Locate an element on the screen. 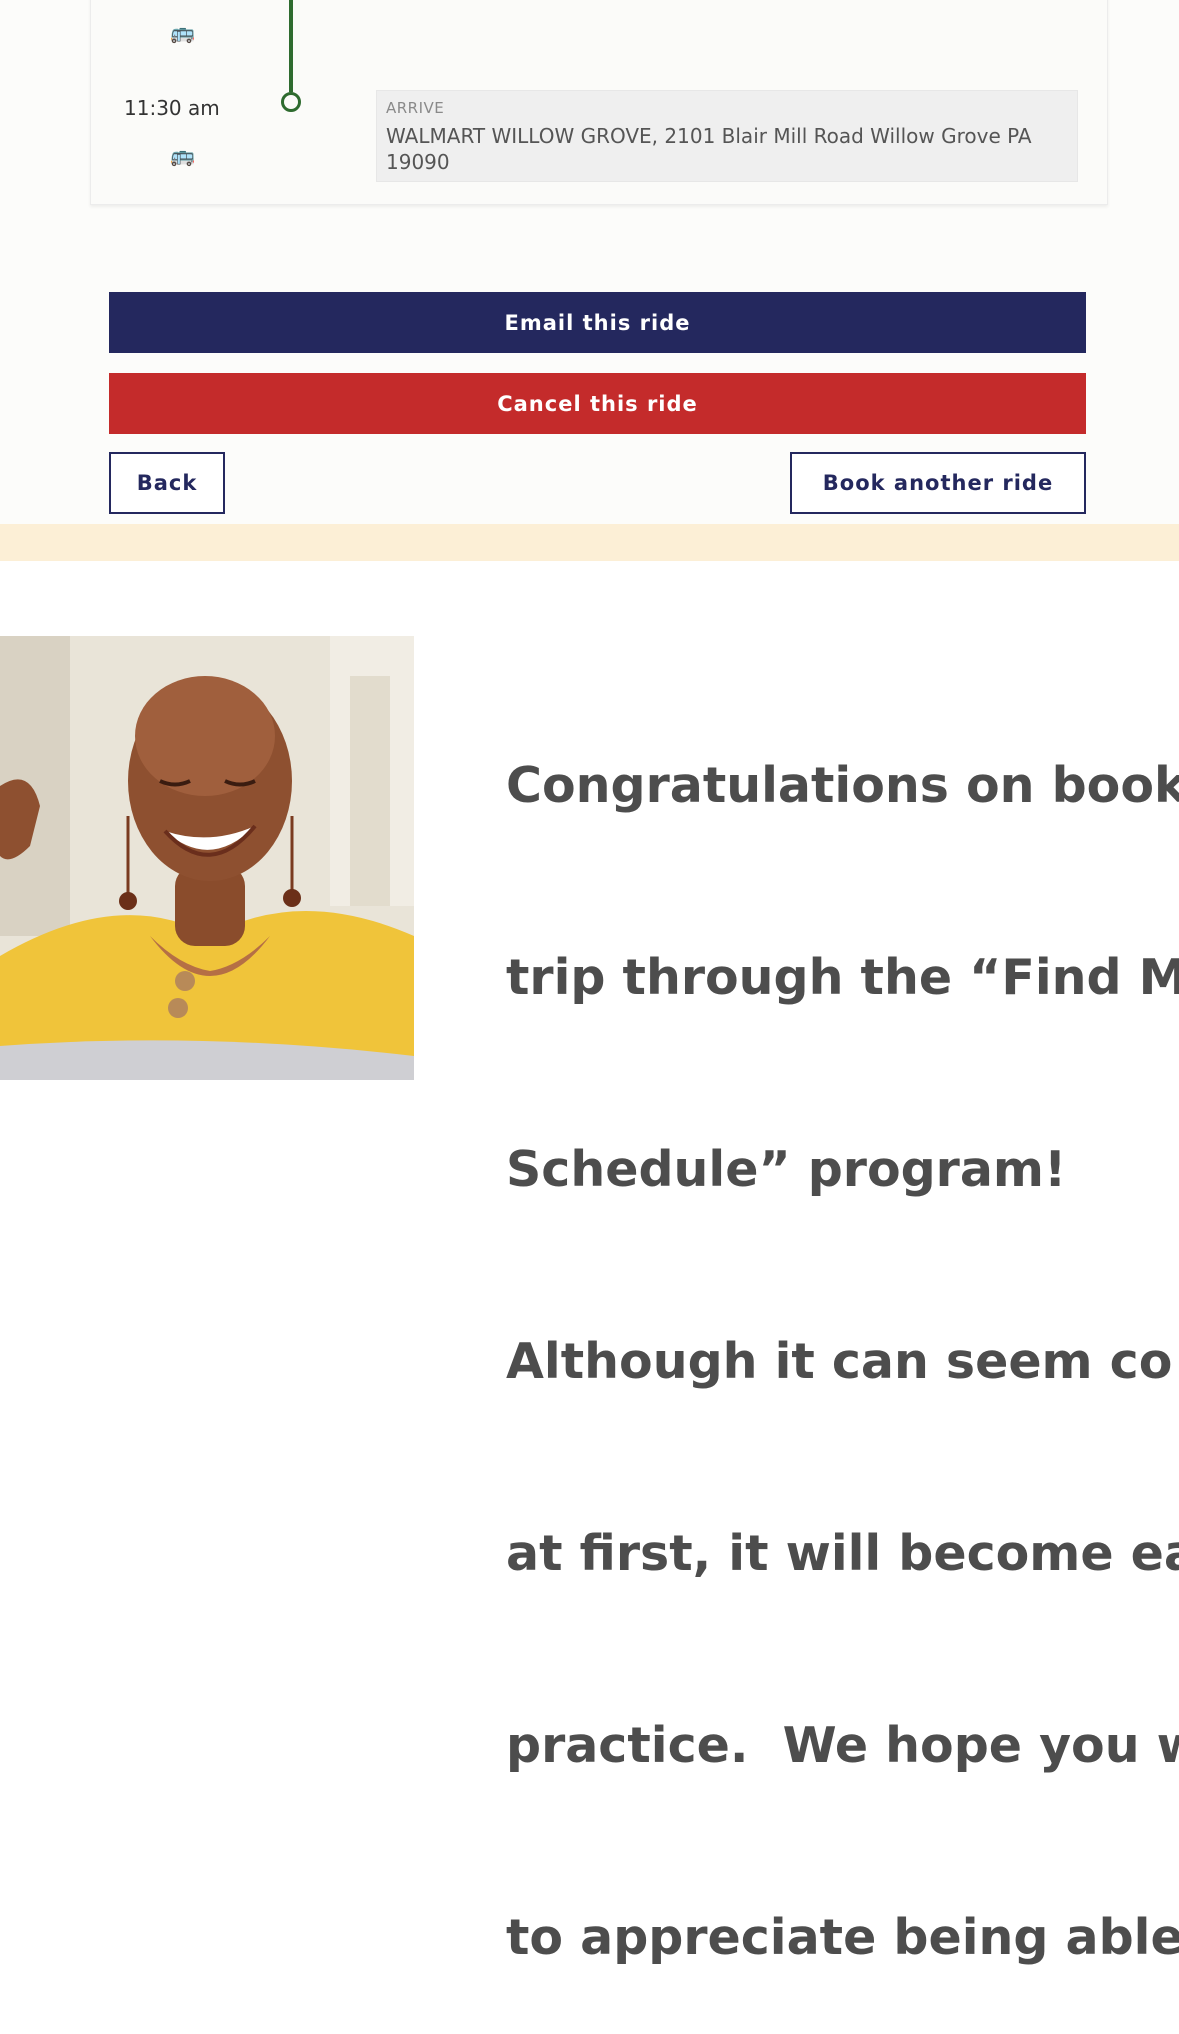 The height and width of the screenshot is (2034, 1179). route-stop-icon is located at coordinates (291, 102).